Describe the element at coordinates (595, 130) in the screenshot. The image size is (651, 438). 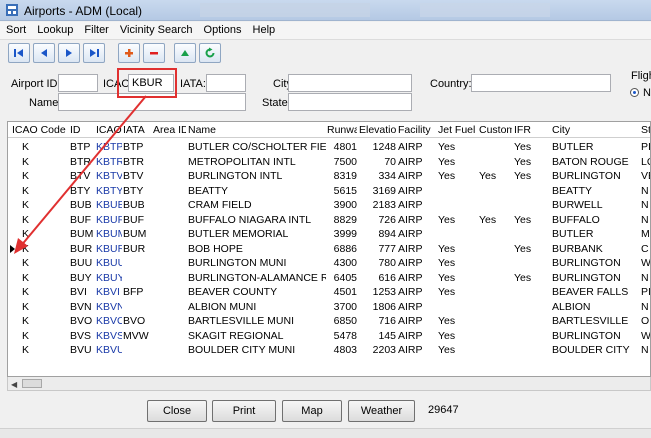
I see `col-city-header: City` at that location.